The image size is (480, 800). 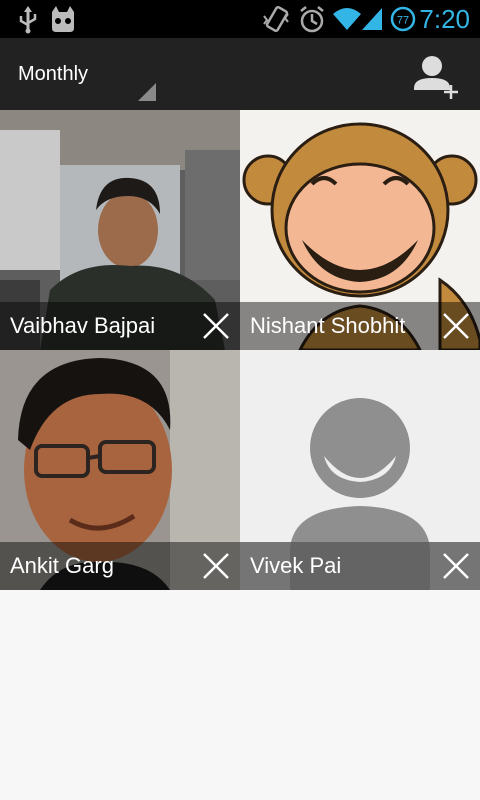 I want to click on contact-name: Vaibhav Bajpai, so click(x=83, y=325).